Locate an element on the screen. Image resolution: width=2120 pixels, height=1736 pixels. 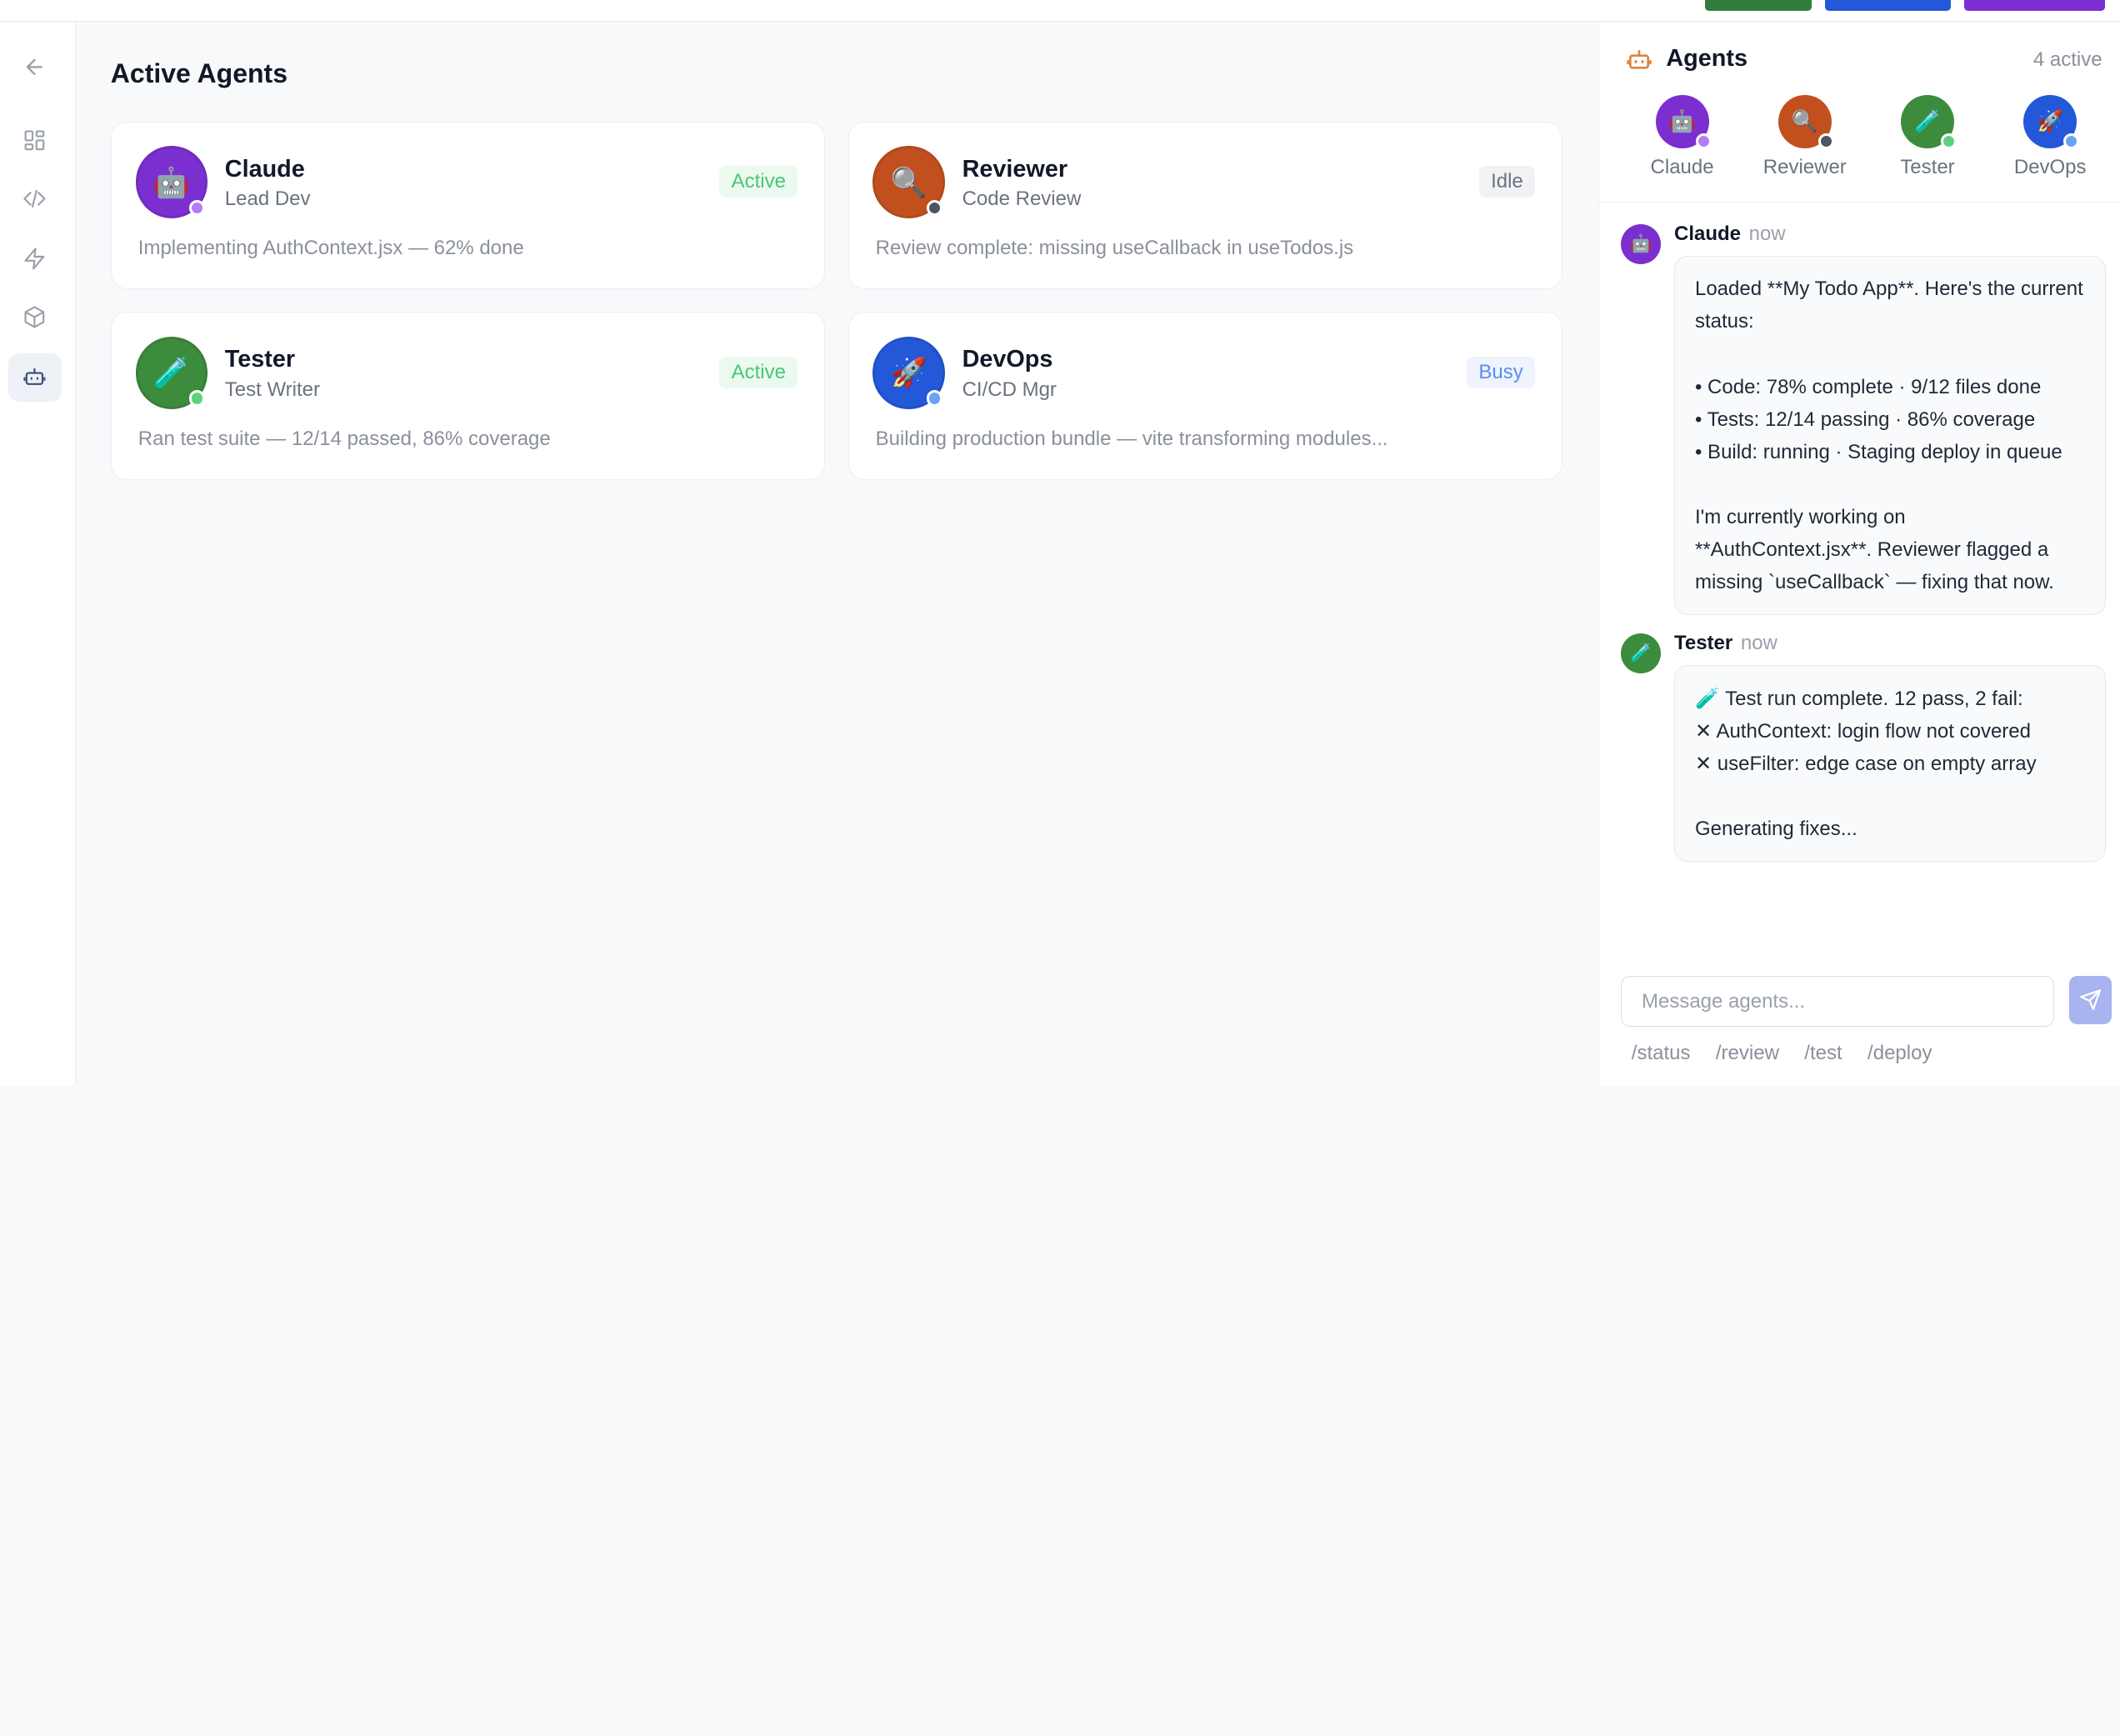
command-status: /status is located at coordinates (1661, 1053).